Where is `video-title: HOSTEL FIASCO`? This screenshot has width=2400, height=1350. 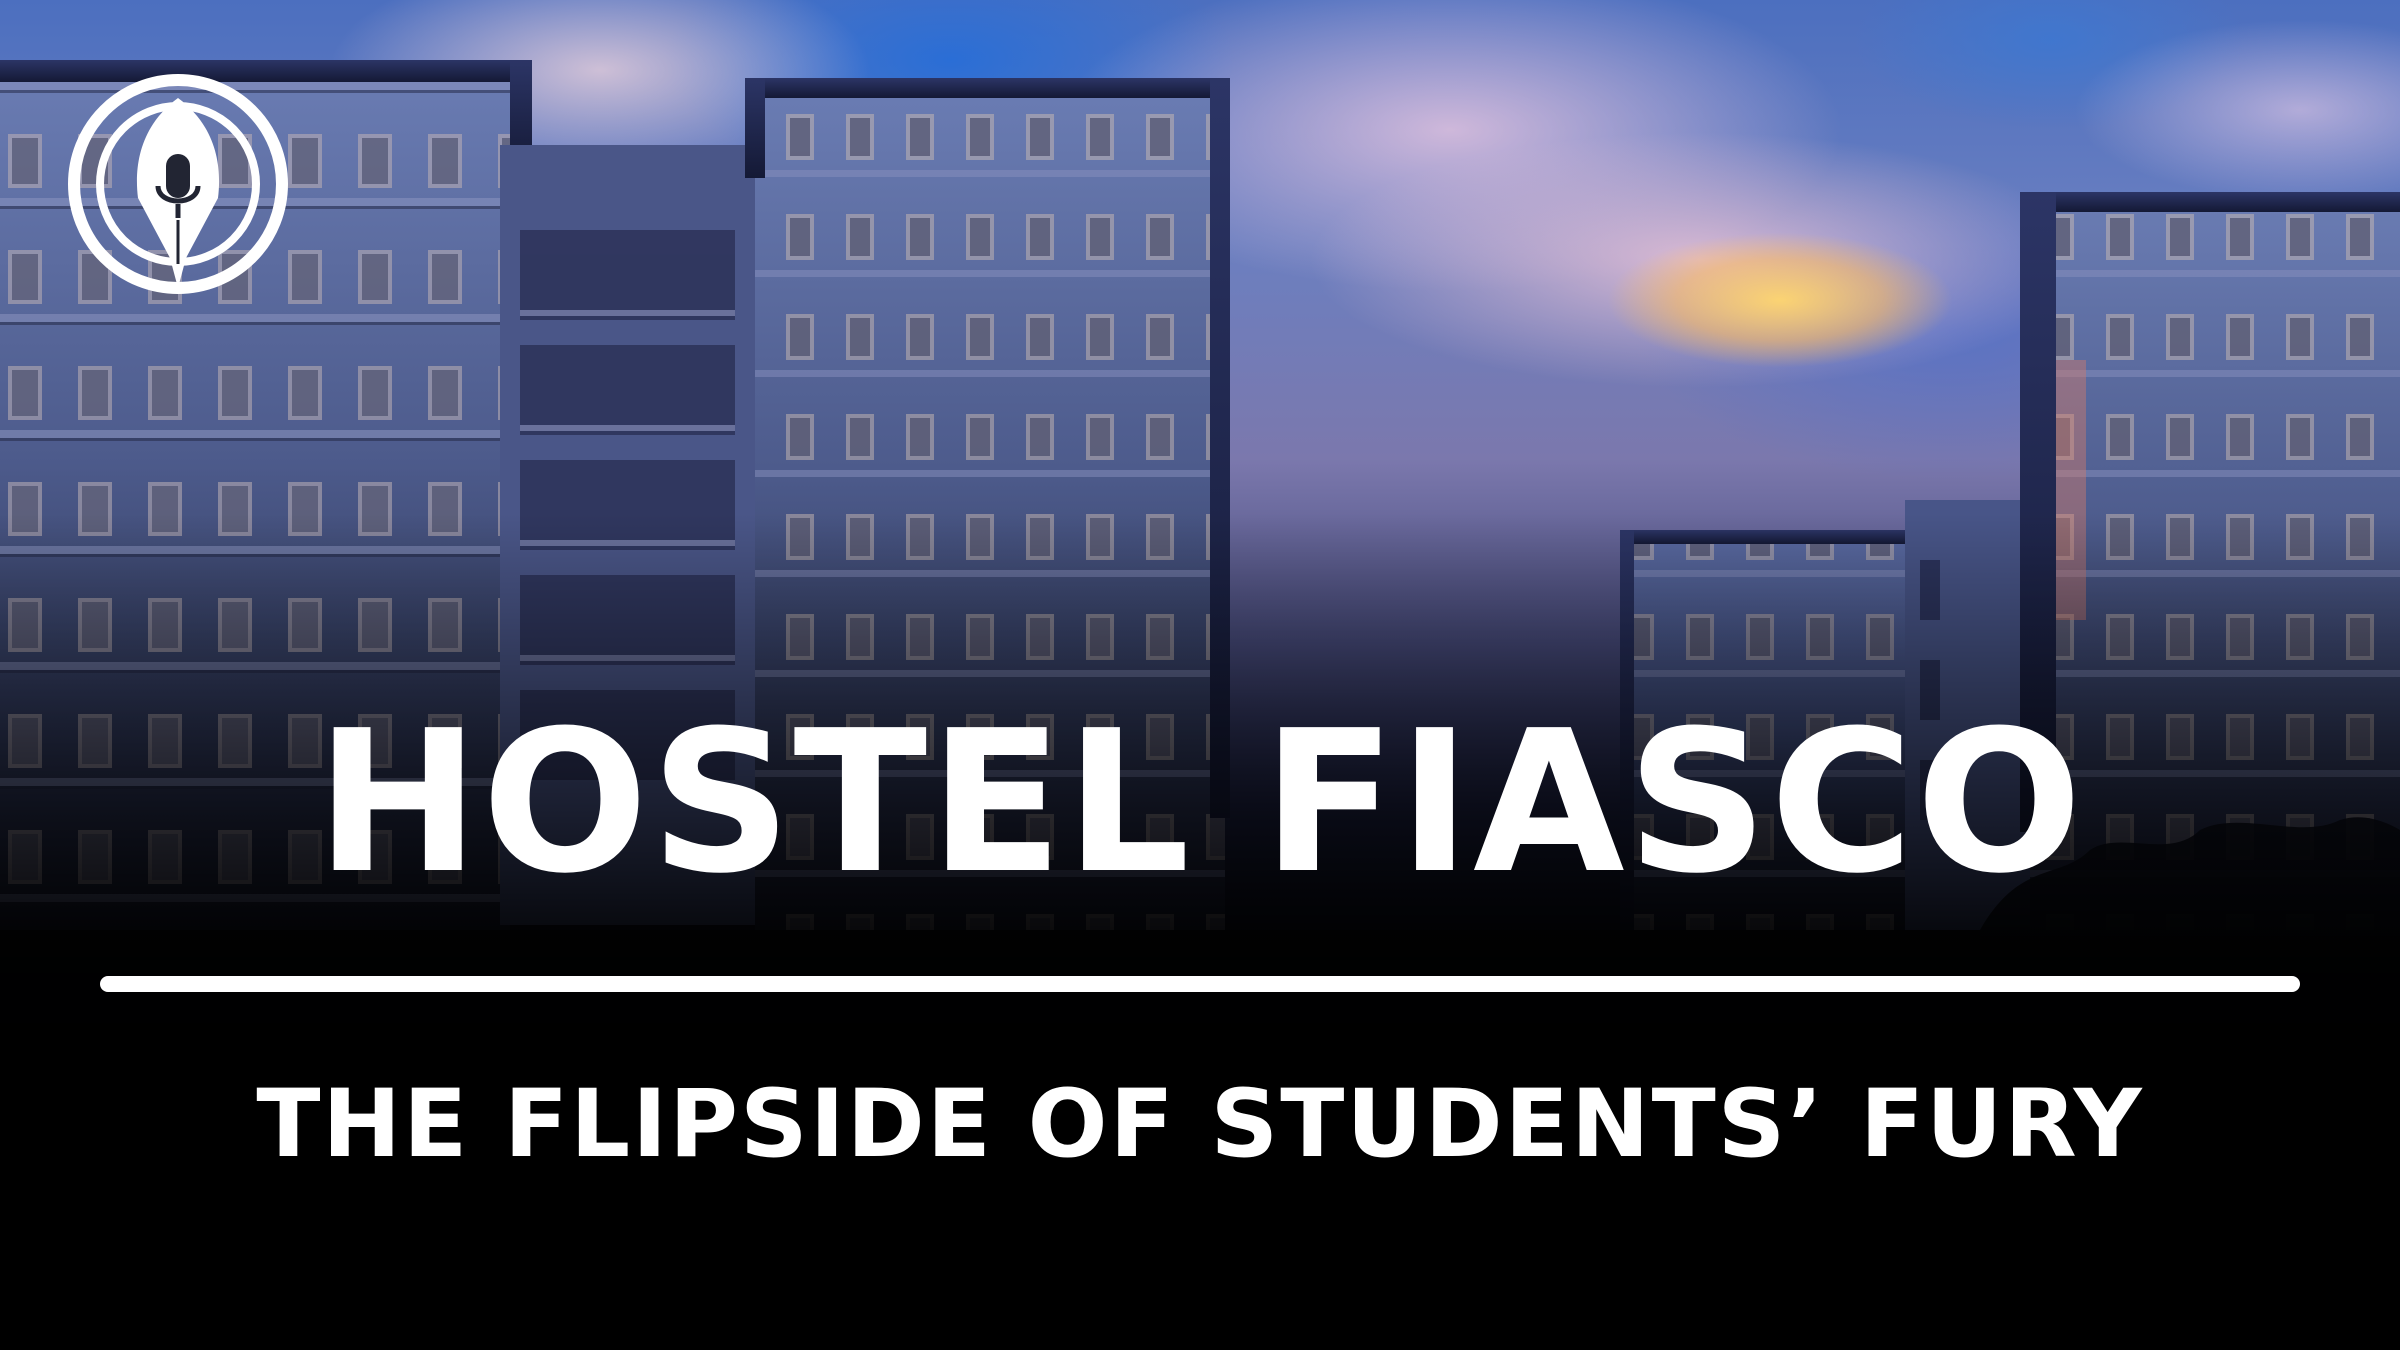 video-title: HOSTEL FIASCO is located at coordinates (1200, 803).